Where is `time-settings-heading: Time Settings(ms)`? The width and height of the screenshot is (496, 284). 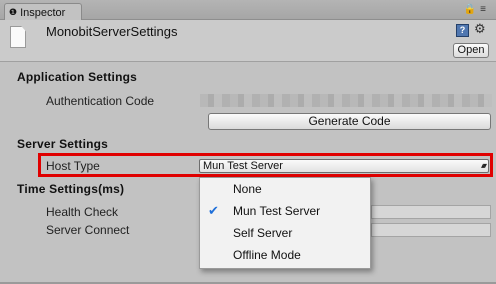 time-settings-heading: Time Settings(ms) is located at coordinates (71, 189).